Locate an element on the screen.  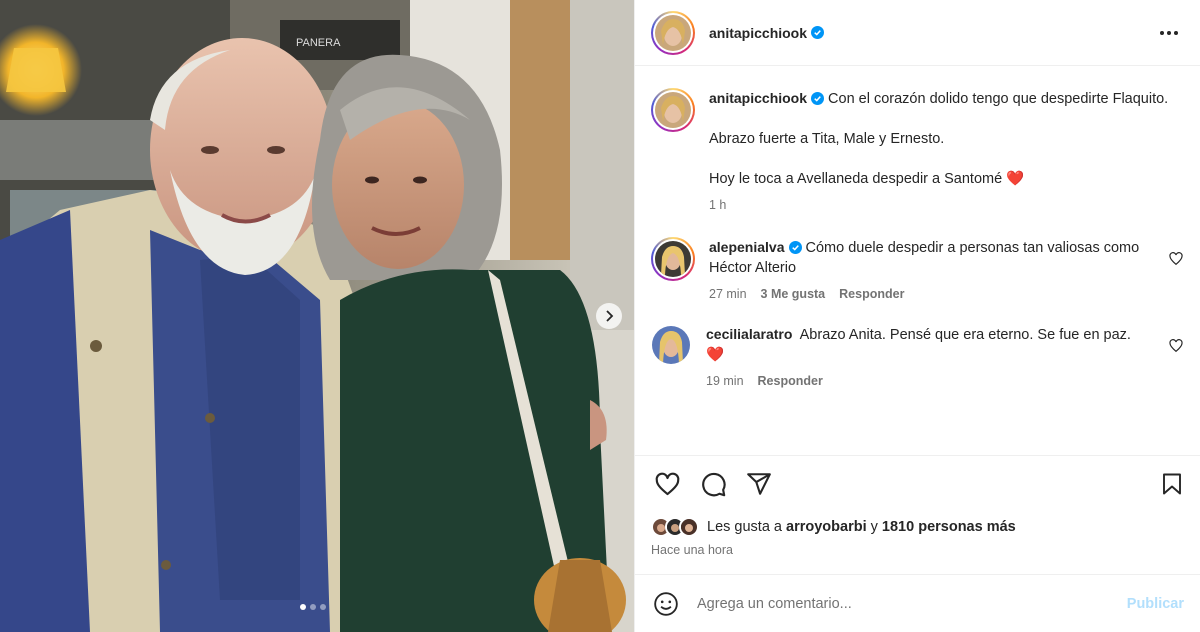
save-icon is located at coordinates (1172, 484).